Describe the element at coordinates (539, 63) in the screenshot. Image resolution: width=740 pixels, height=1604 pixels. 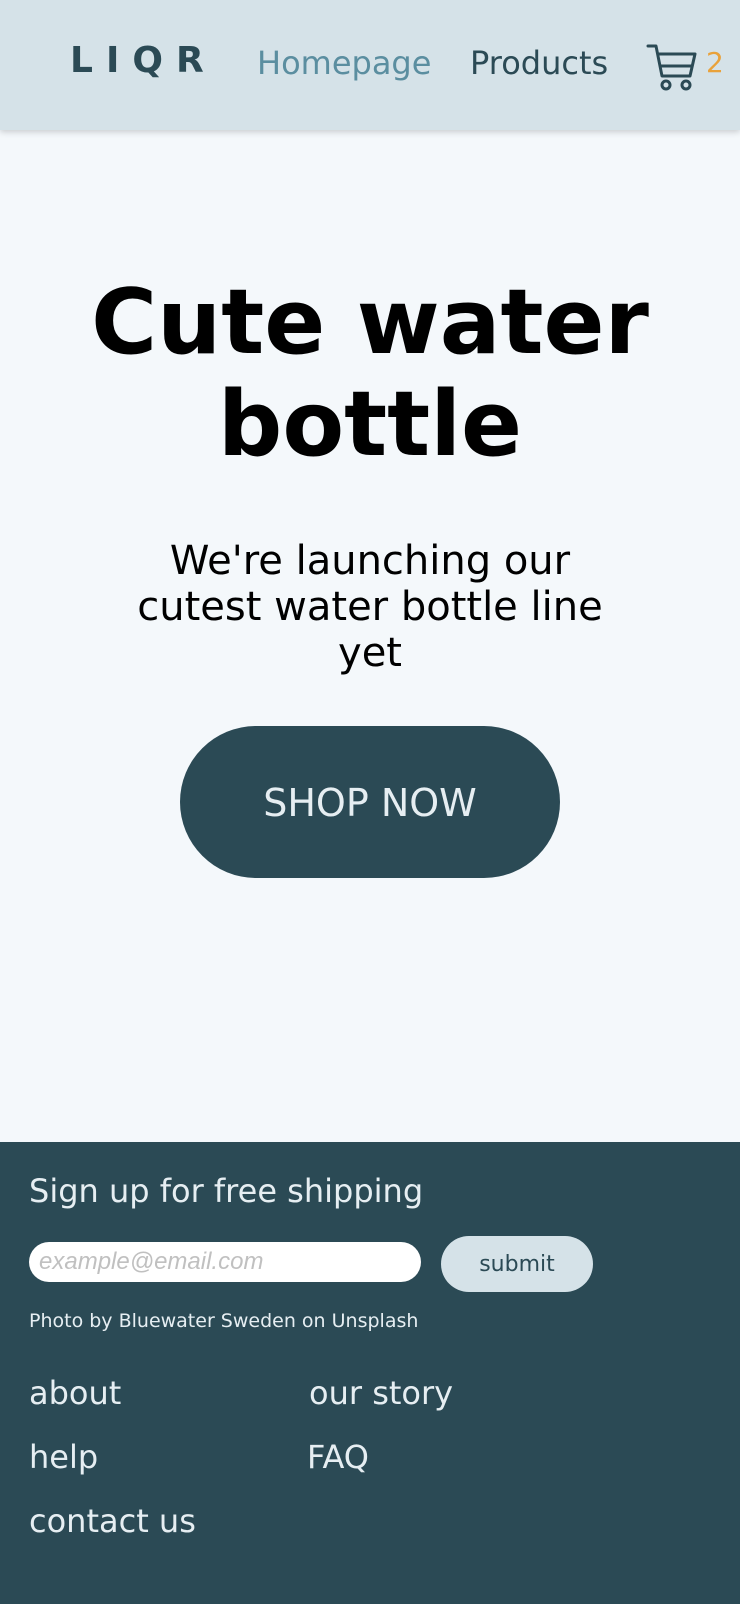
I see `nav-products: Products` at that location.